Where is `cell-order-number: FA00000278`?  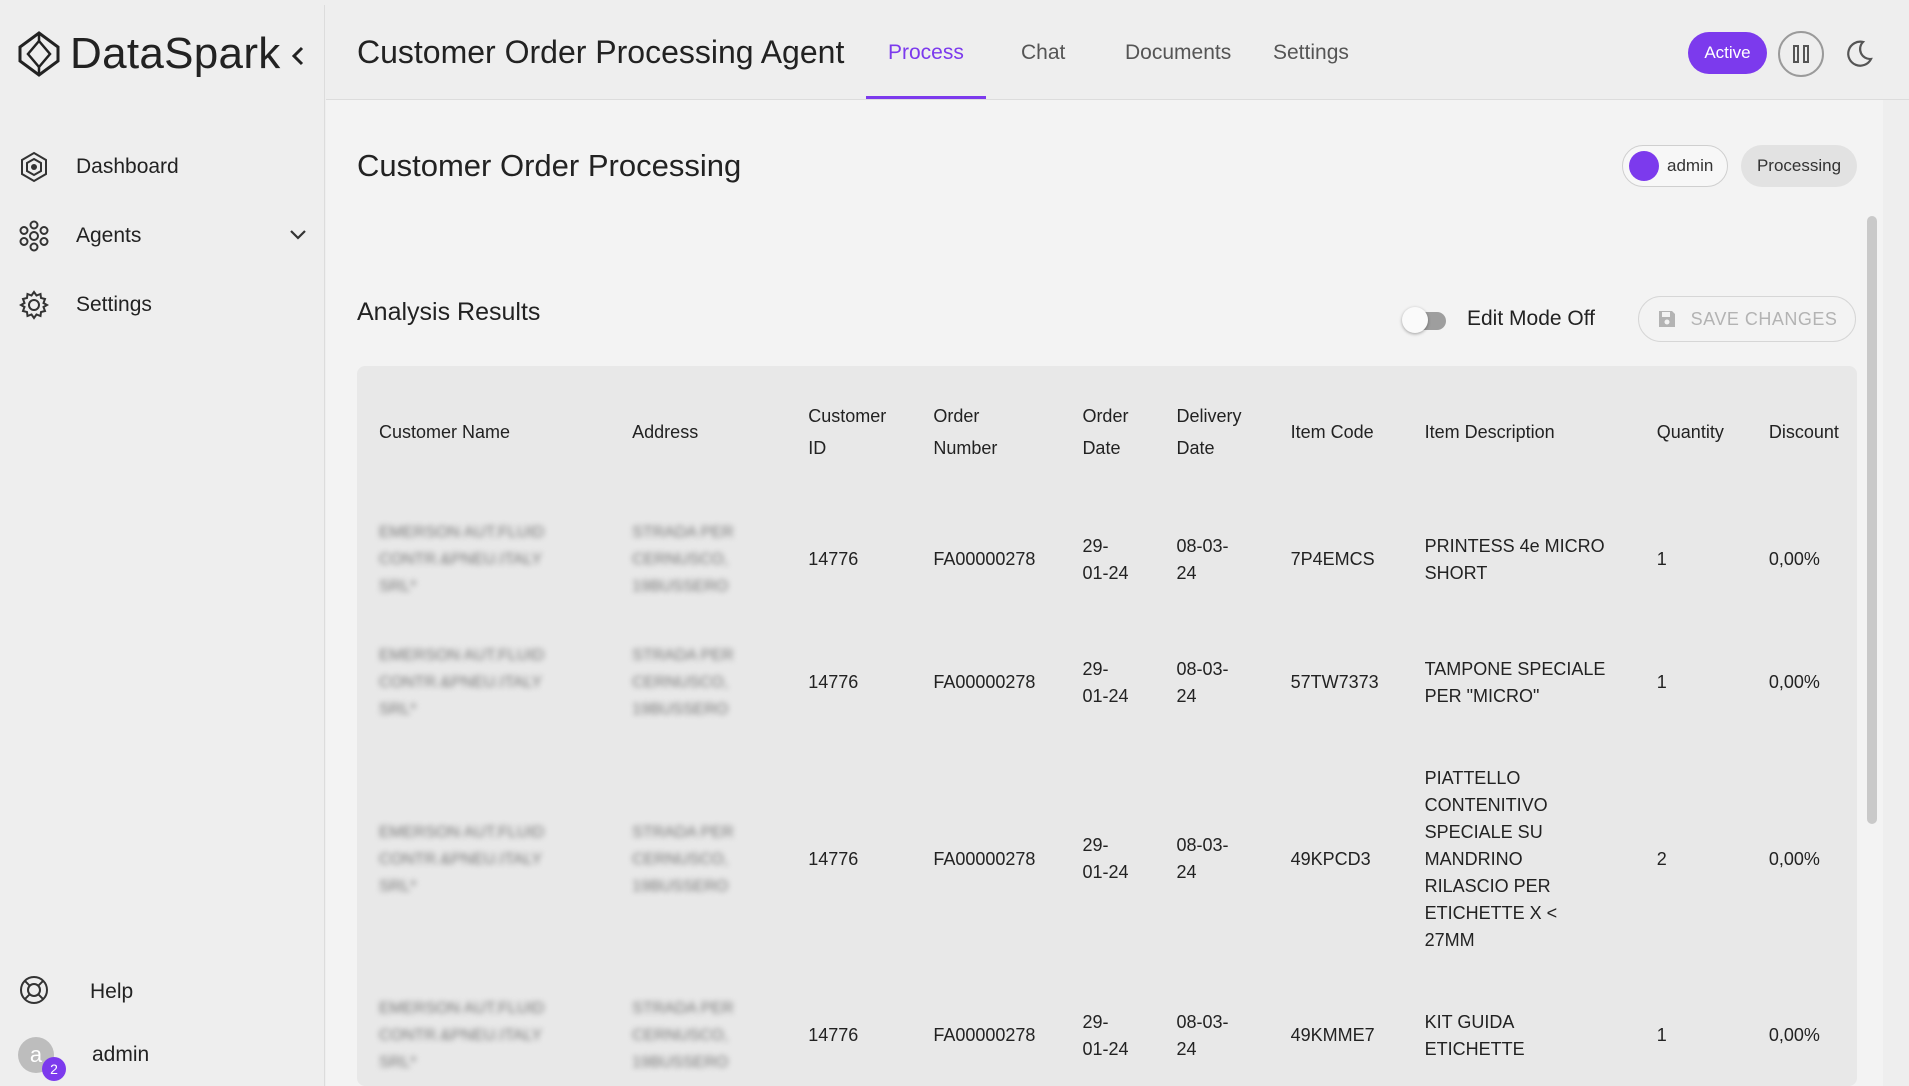 cell-order-number: FA00000278 is located at coordinates (985, 1030).